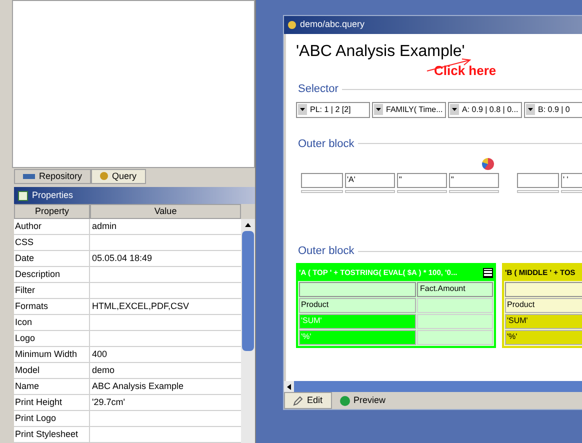 The width and height of the screenshot is (582, 443). What do you see at coordinates (52, 242) in the screenshot?
I see `property-cell: CSS` at bounding box center [52, 242].